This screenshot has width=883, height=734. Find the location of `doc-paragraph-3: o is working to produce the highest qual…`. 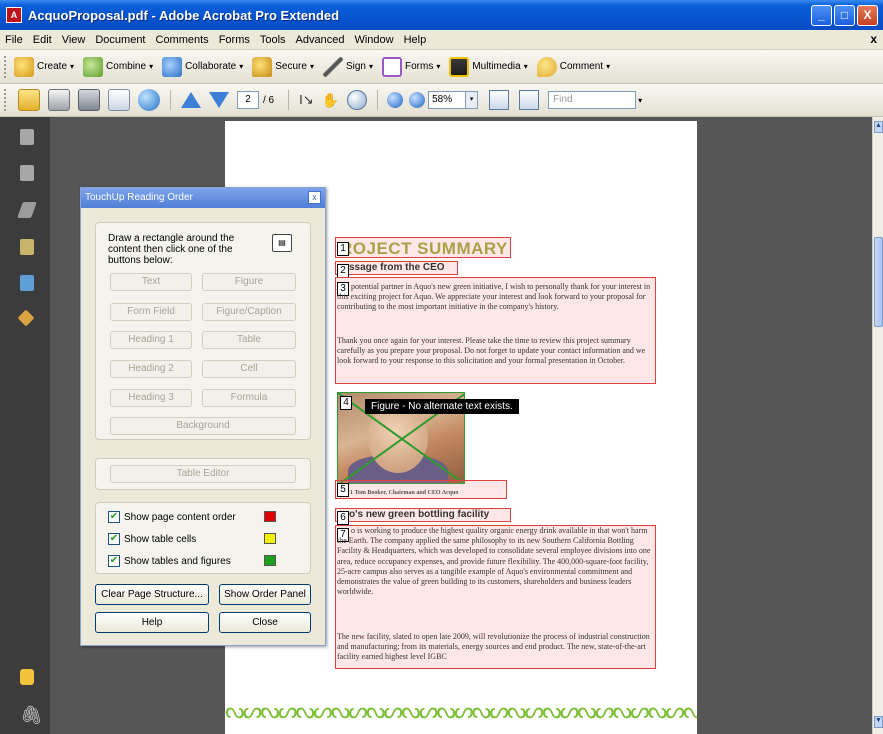

doc-paragraph-3: o is working to produce the highest qual… is located at coordinates (494, 561).